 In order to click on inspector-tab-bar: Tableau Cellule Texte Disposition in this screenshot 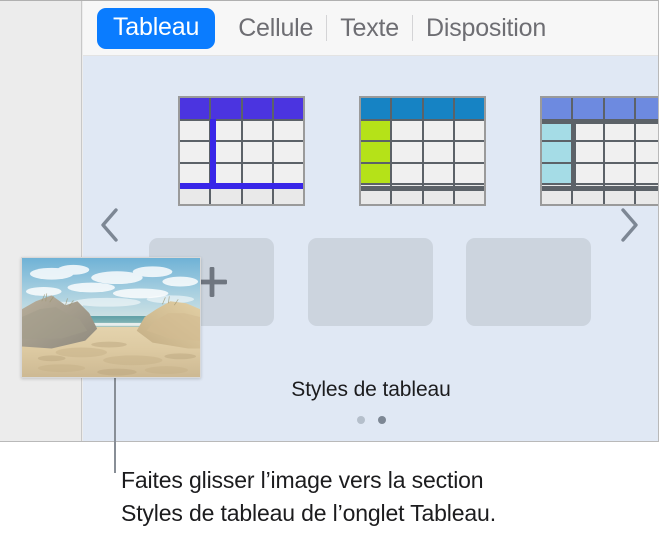, I will do `click(370, 28)`.